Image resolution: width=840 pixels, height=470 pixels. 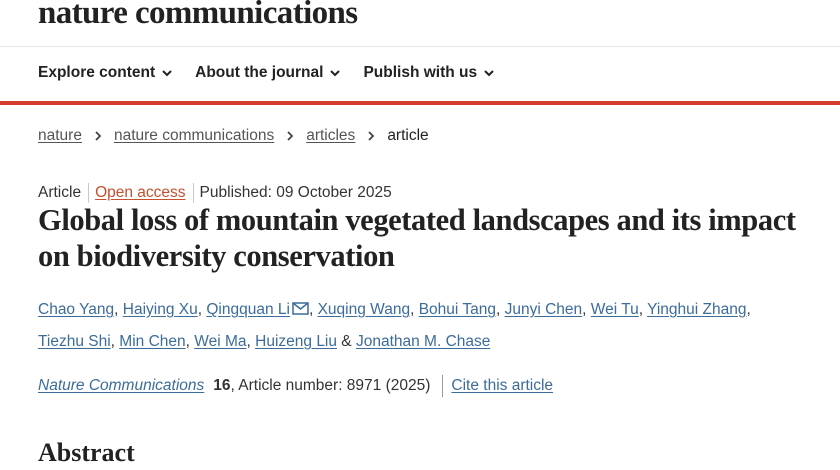 I want to click on author-link: Huizeng Liu, so click(x=296, y=341).